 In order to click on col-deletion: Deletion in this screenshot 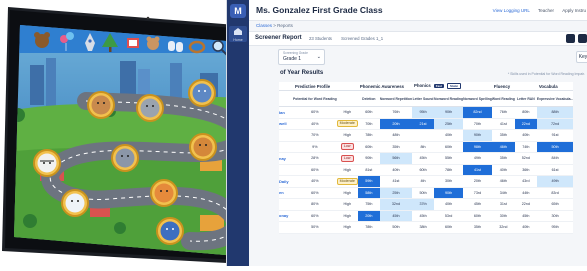, I will do `click(368, 98)`.